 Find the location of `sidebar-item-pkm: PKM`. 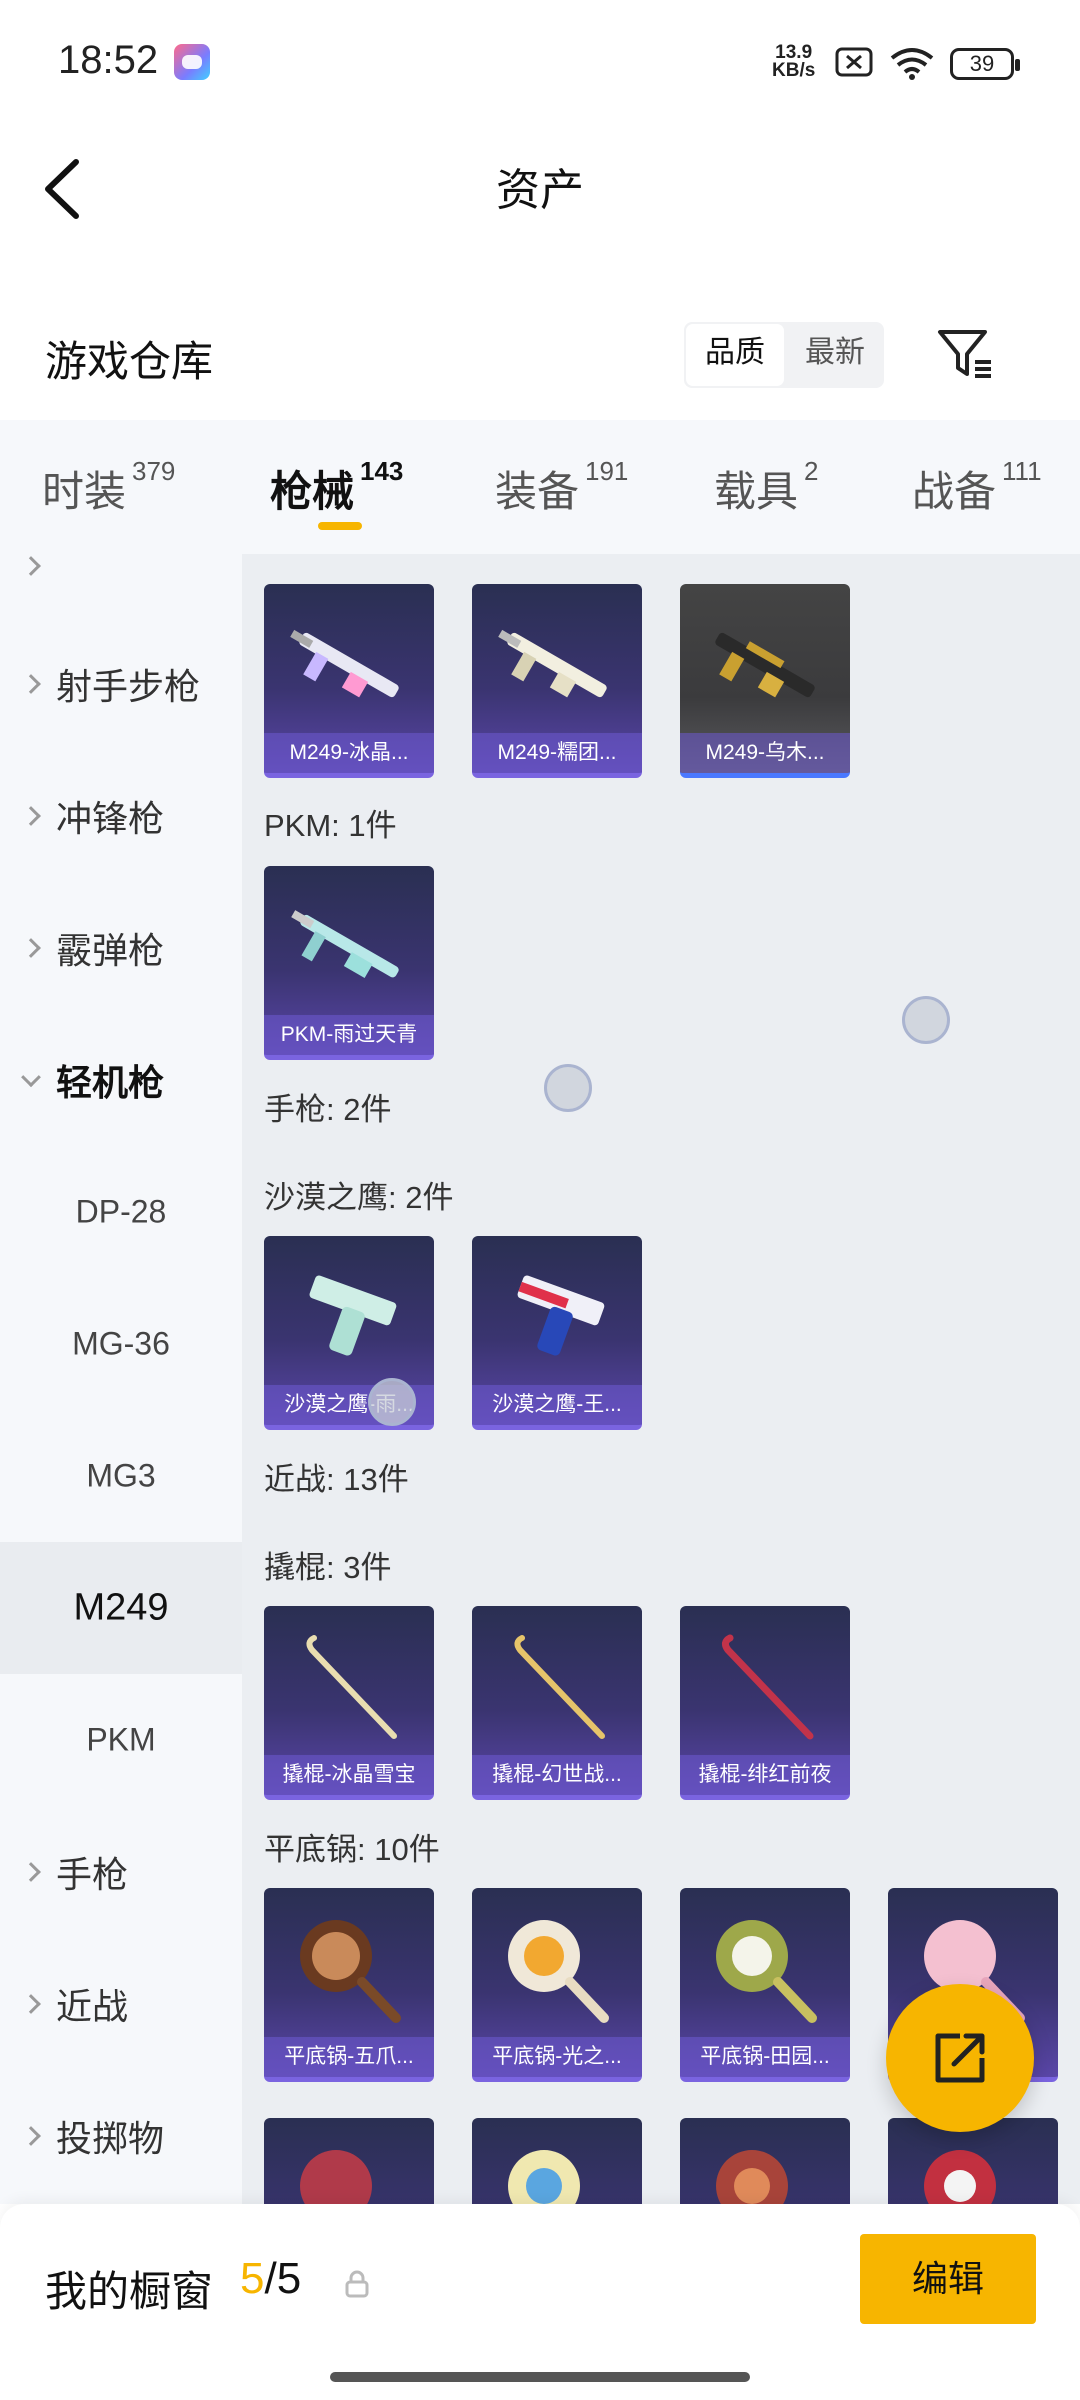

sidebar-item-pkm: PKM is located at coordinates (121, 1740).